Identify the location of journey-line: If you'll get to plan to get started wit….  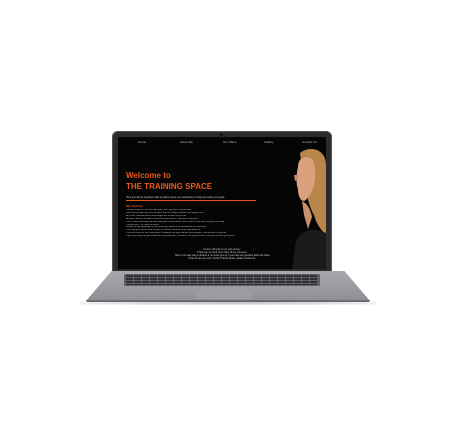
(180, 236).